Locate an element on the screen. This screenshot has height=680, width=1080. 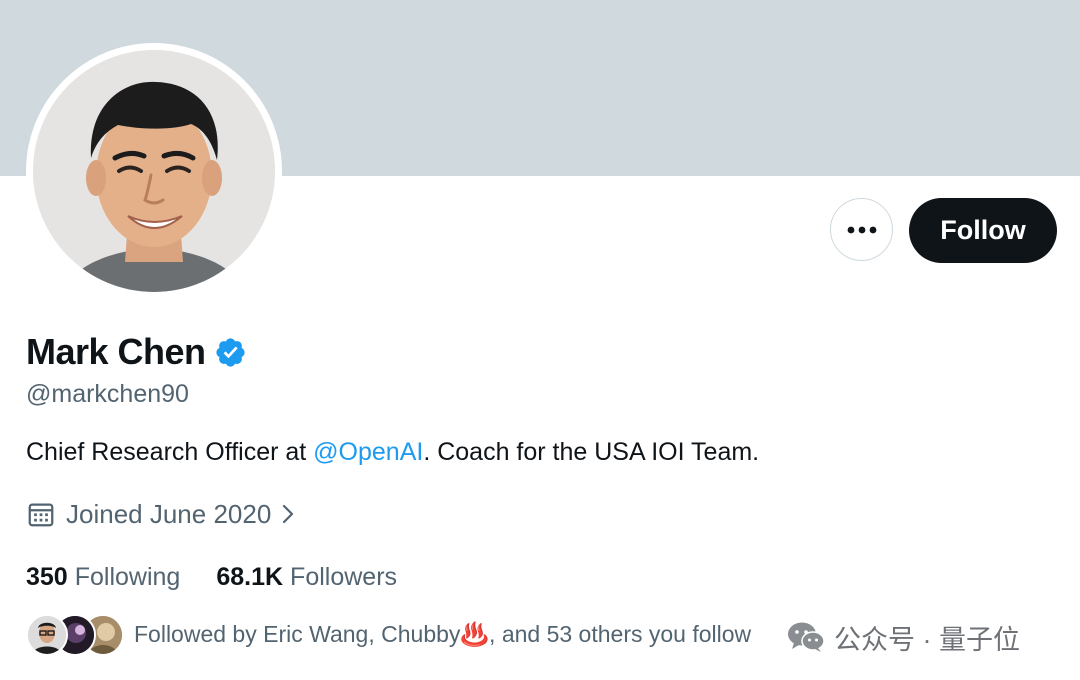
bio-mention-link: @OpenAI is located at coordinates (368, 452).